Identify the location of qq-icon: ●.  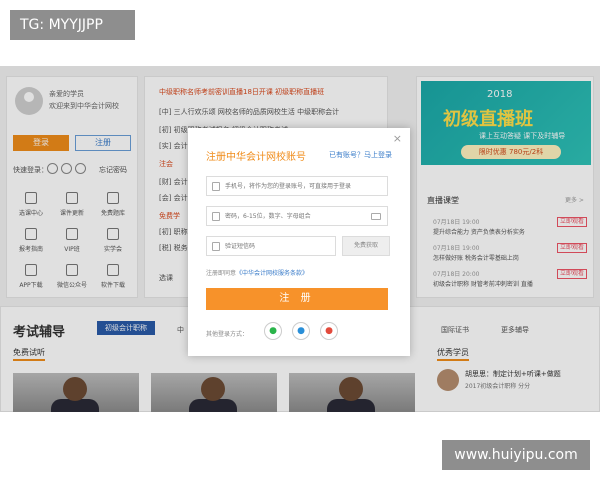
(301, 331).